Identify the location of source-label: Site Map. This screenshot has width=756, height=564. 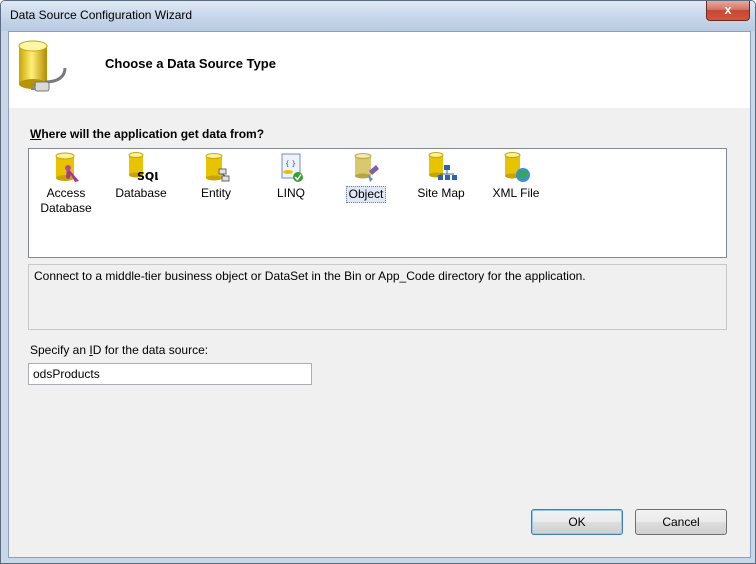
(441, 193).